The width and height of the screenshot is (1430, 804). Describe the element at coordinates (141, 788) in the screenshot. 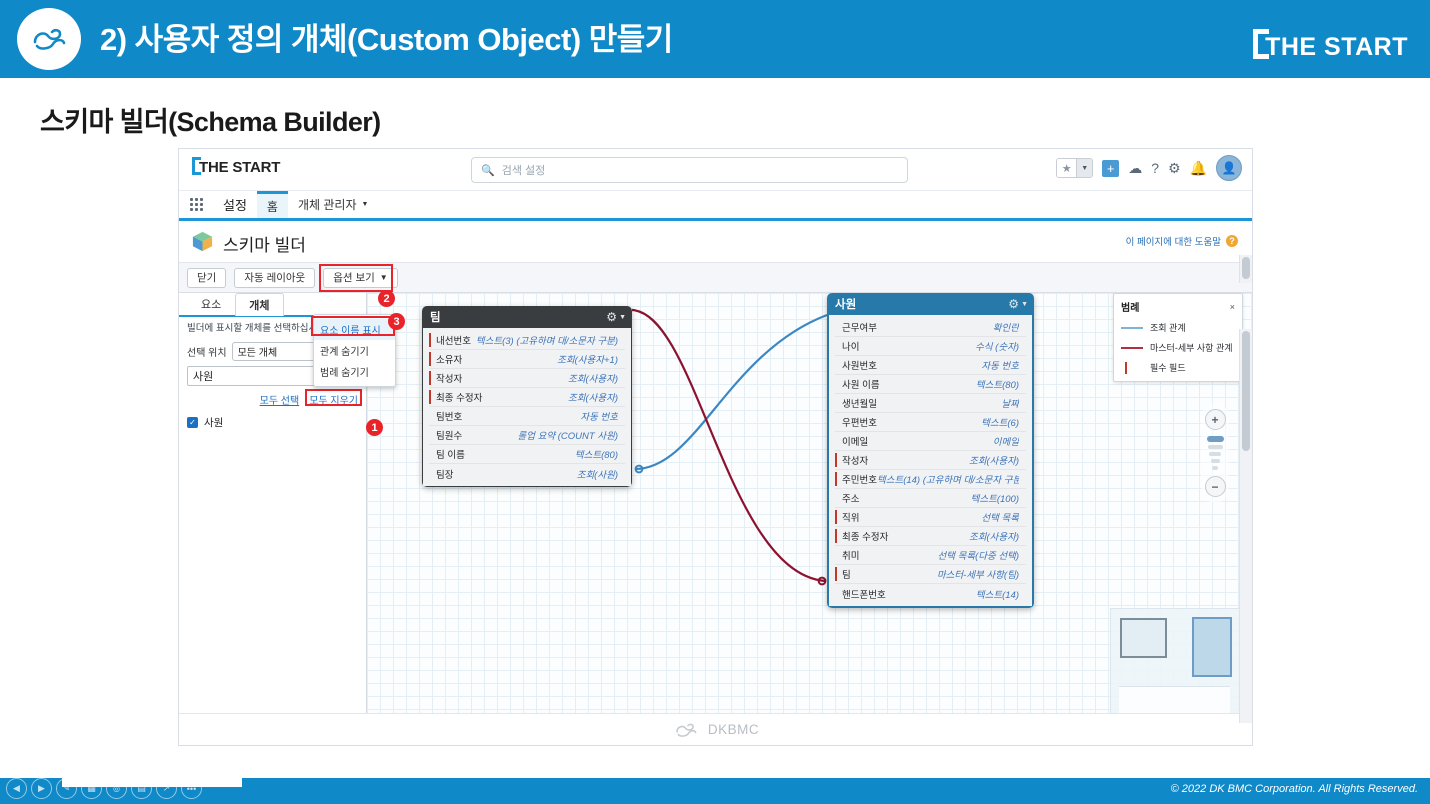

I see `notes-button: ▤` at that location.